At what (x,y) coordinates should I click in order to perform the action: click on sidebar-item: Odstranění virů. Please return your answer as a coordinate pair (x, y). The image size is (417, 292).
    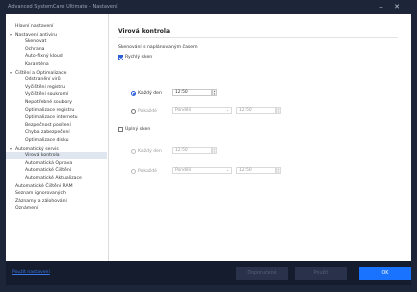
    Looking at the image, I should click on (56, 79).